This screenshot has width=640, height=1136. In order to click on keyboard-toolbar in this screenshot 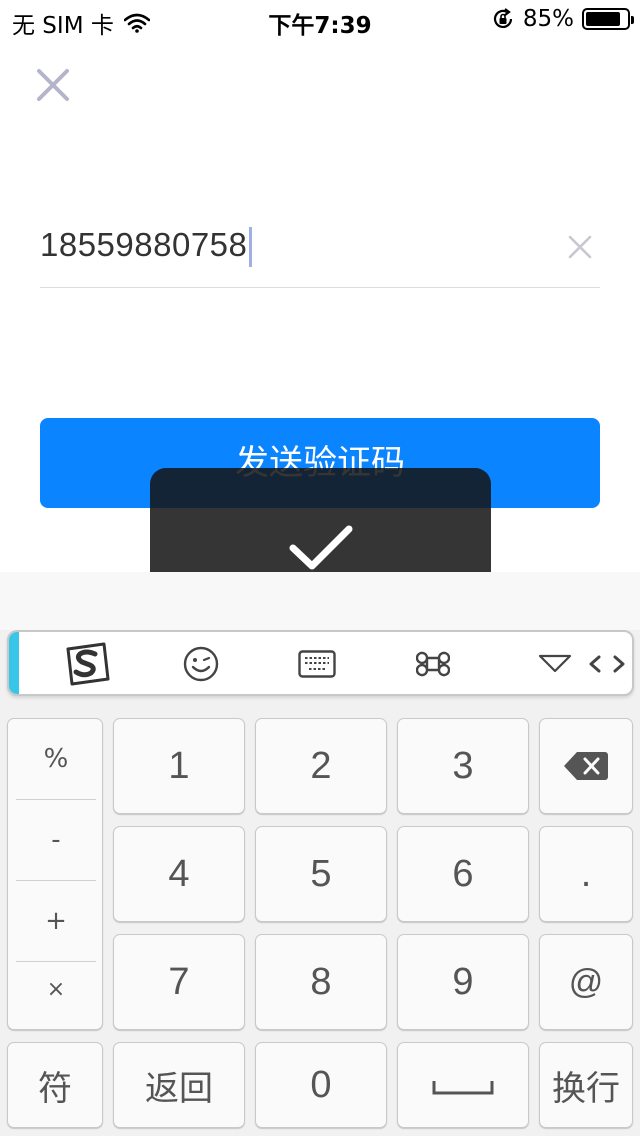, I will do `click(320, 663)`.